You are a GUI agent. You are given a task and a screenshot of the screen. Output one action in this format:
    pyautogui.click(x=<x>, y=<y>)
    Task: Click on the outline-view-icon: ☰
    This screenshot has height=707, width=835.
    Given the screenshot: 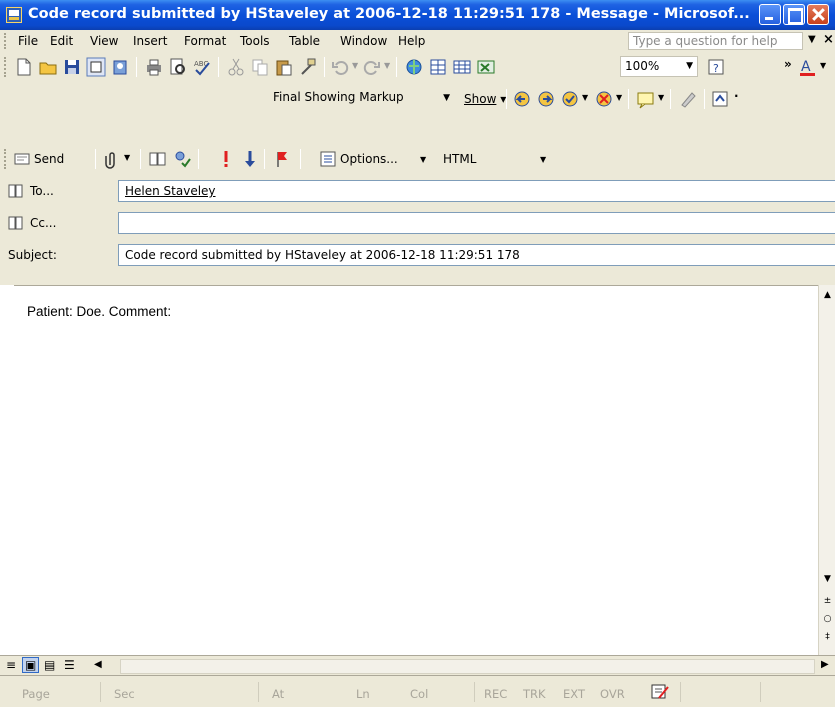 What is the action you would take?
    pyautogui.click(x=69, y=665)
    